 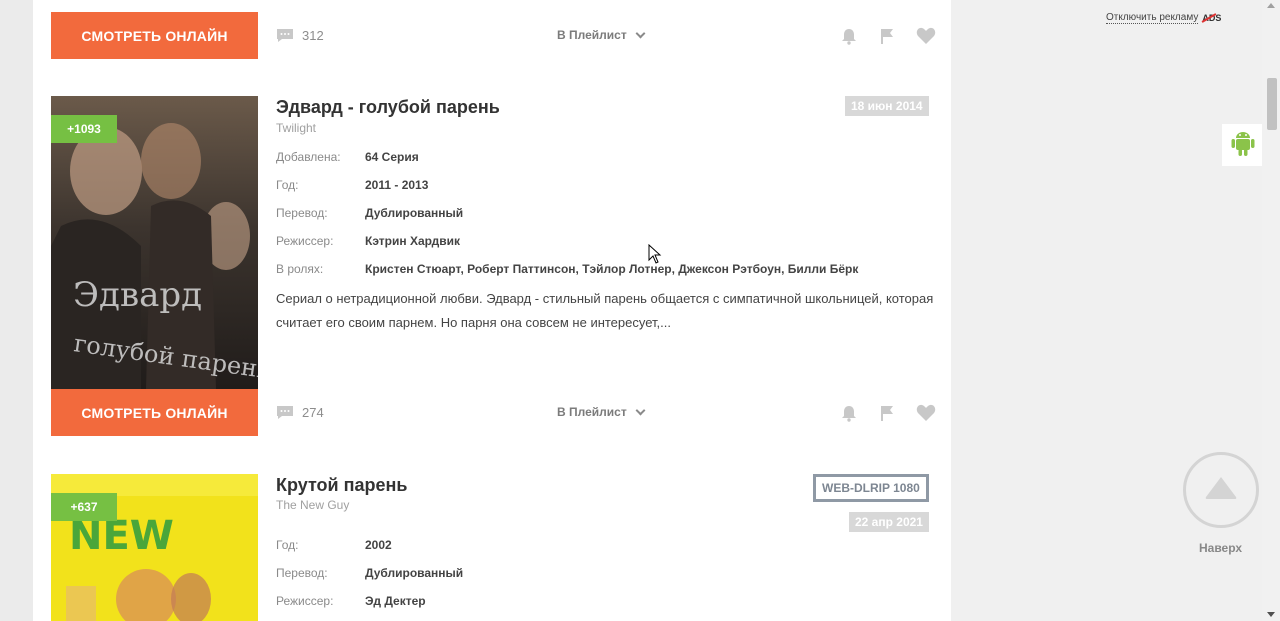 I want to click on scroll-to-top-button, so click(x=1221, y=490).